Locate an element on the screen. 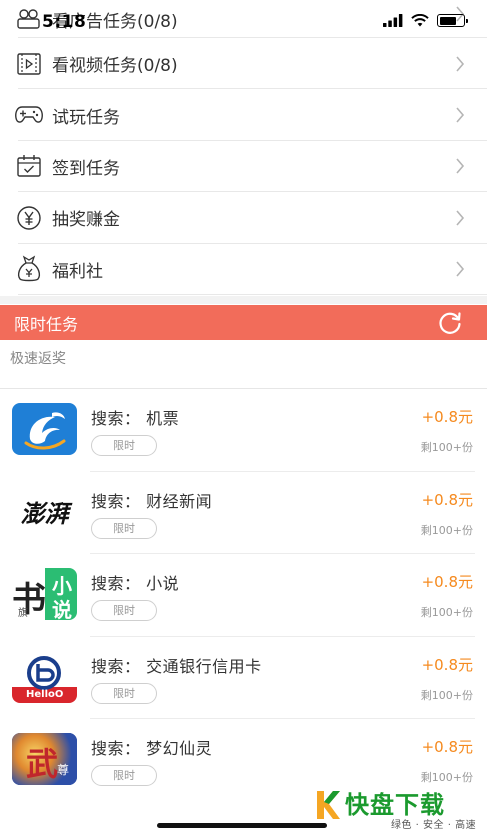 The width and height of the screenshot is (487, 837). menu-item-trial-tasks: 试玩任务 is located at coordinates (243, 115).